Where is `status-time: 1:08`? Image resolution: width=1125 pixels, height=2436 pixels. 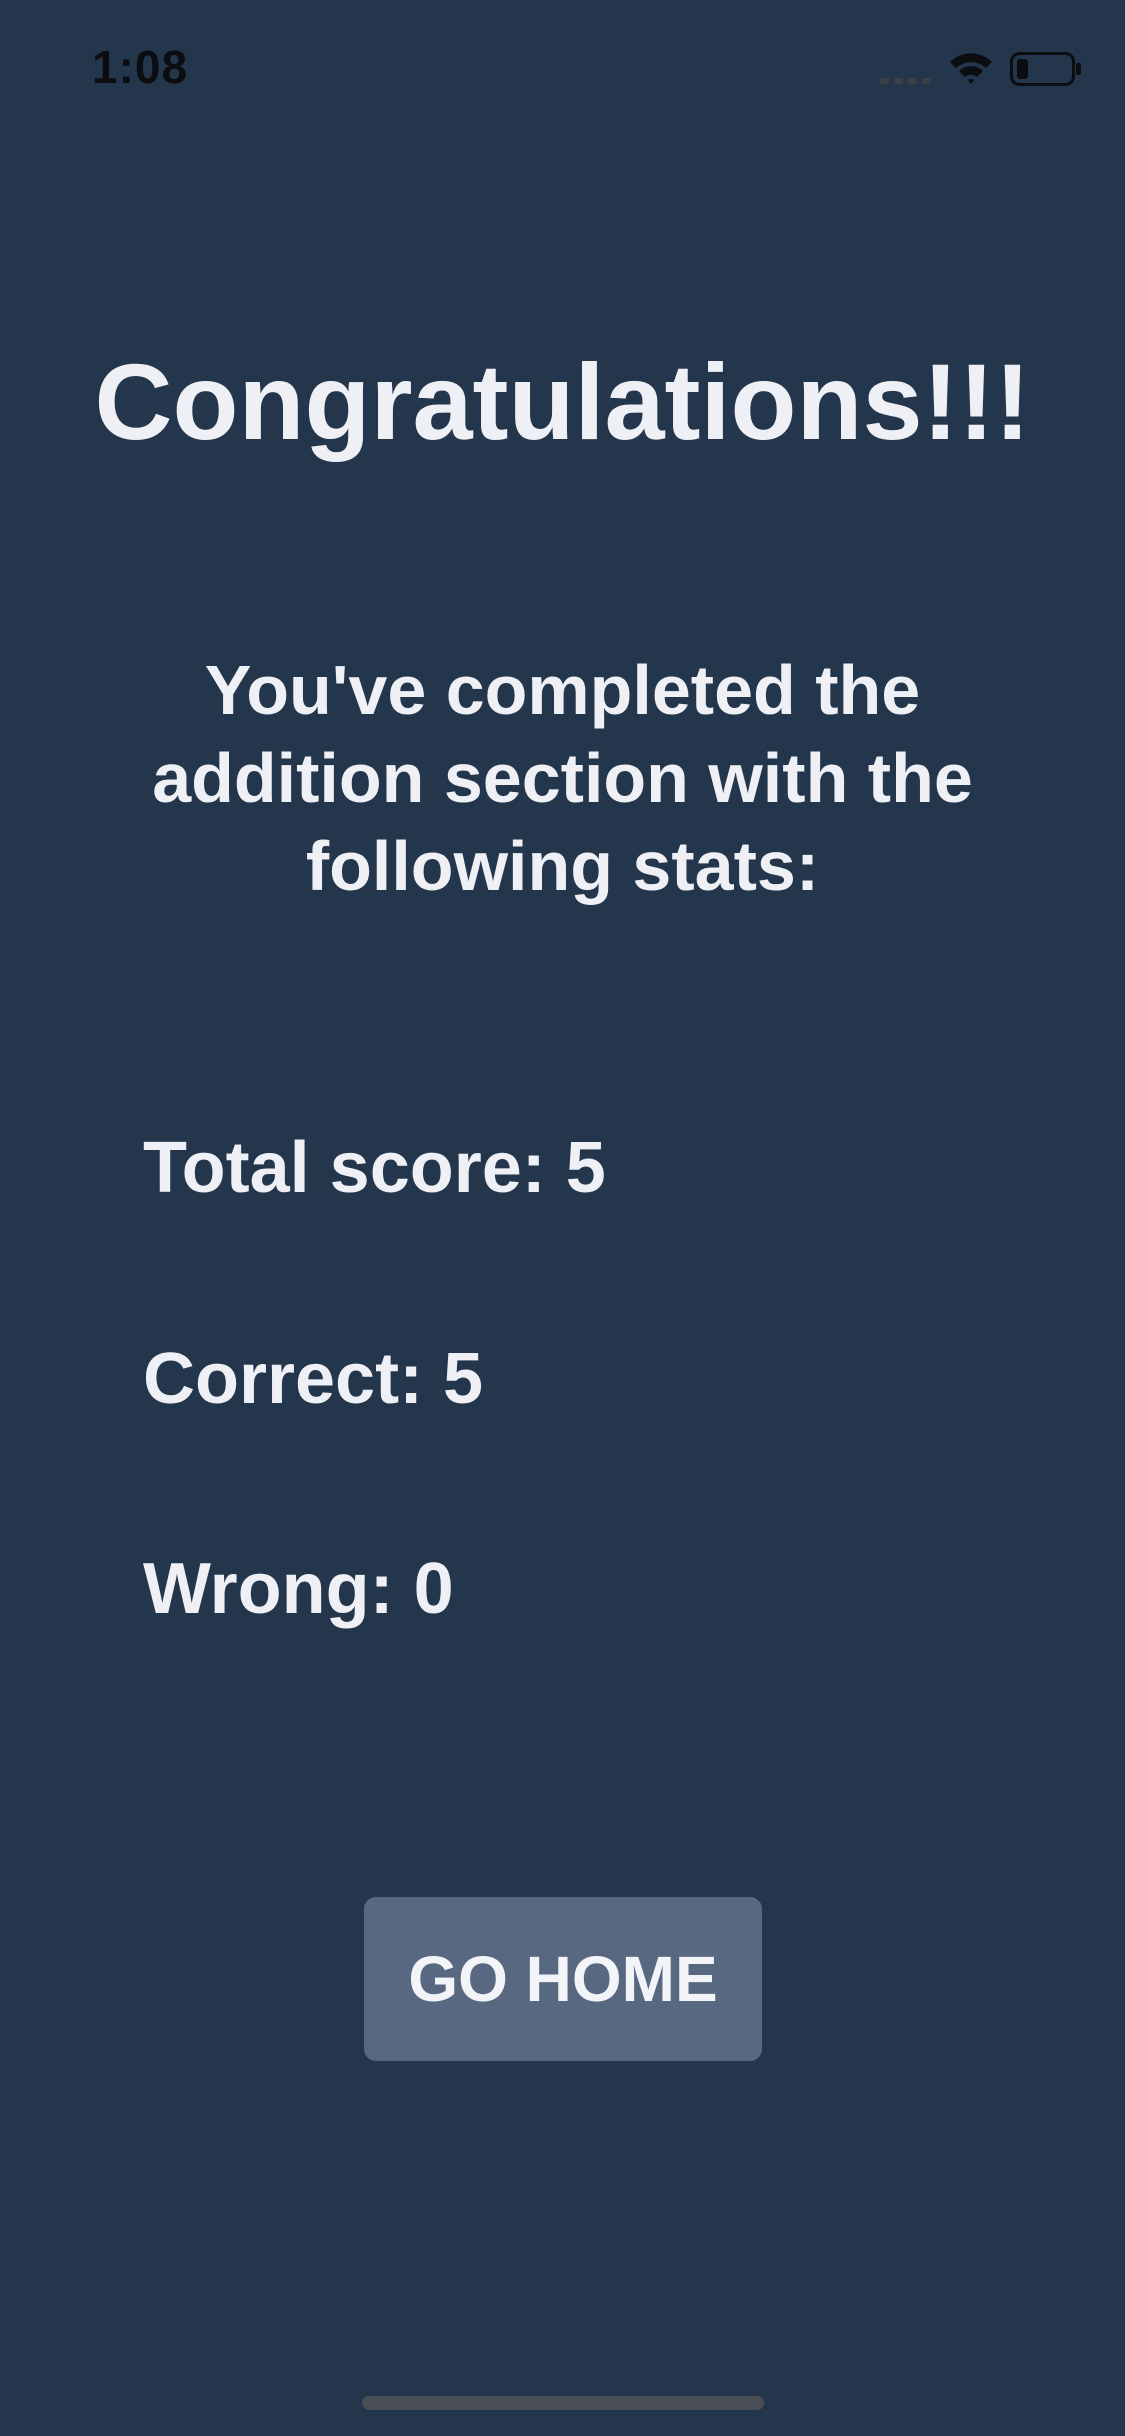
status-time: 1:08 is located at coordinates (140, 67).